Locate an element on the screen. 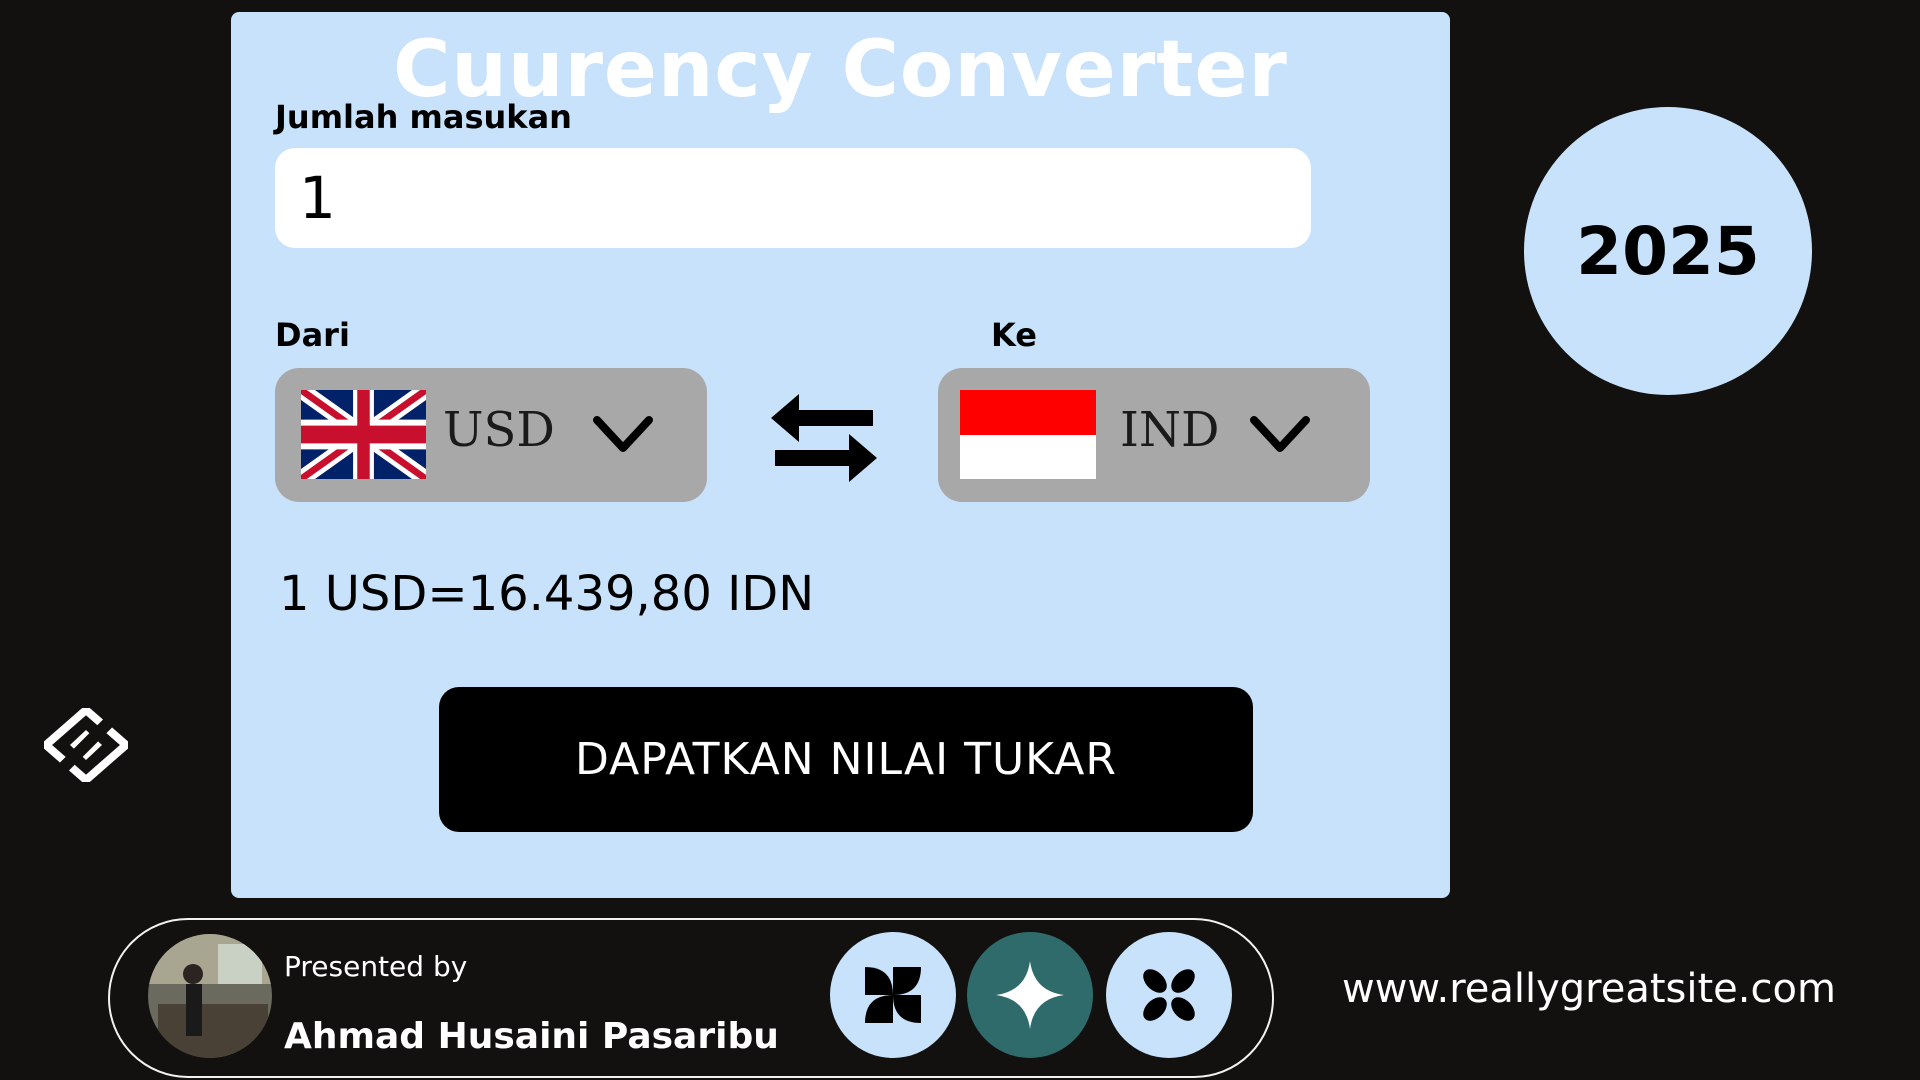  presented-by-label: Presented by is located at coordinates (376, 966).